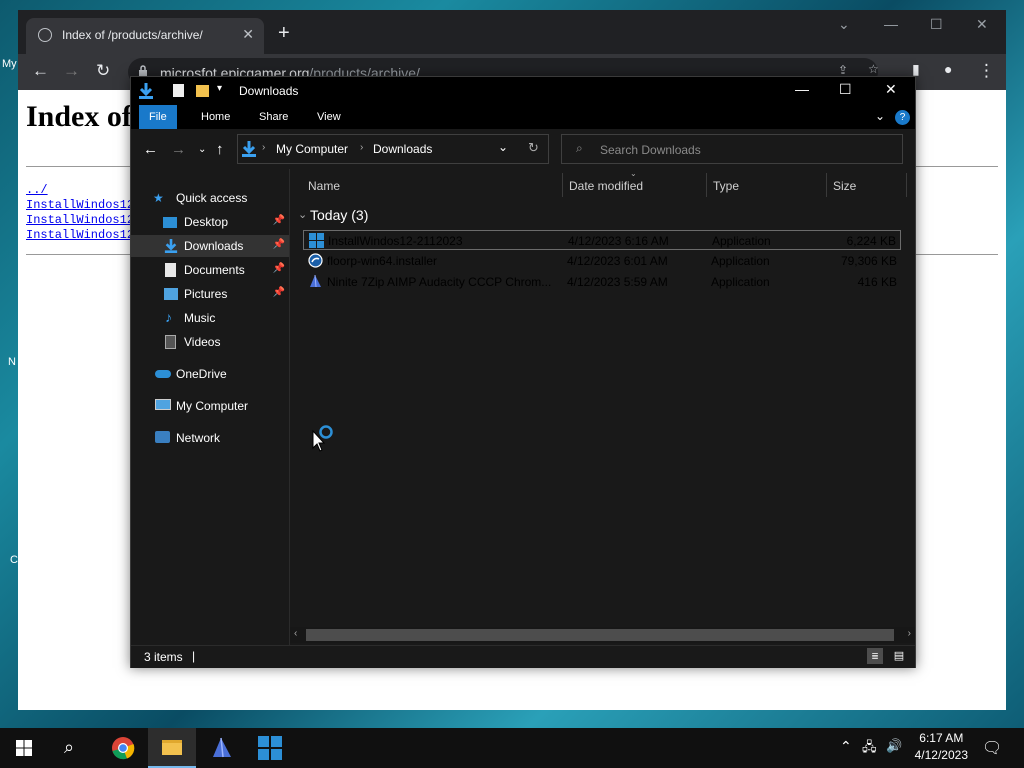 The image size is (1024, 768). Describe the element at coordinates (402, 149) in the screenshot. I see `breadcrumb-downloads: Downloads` at that location.